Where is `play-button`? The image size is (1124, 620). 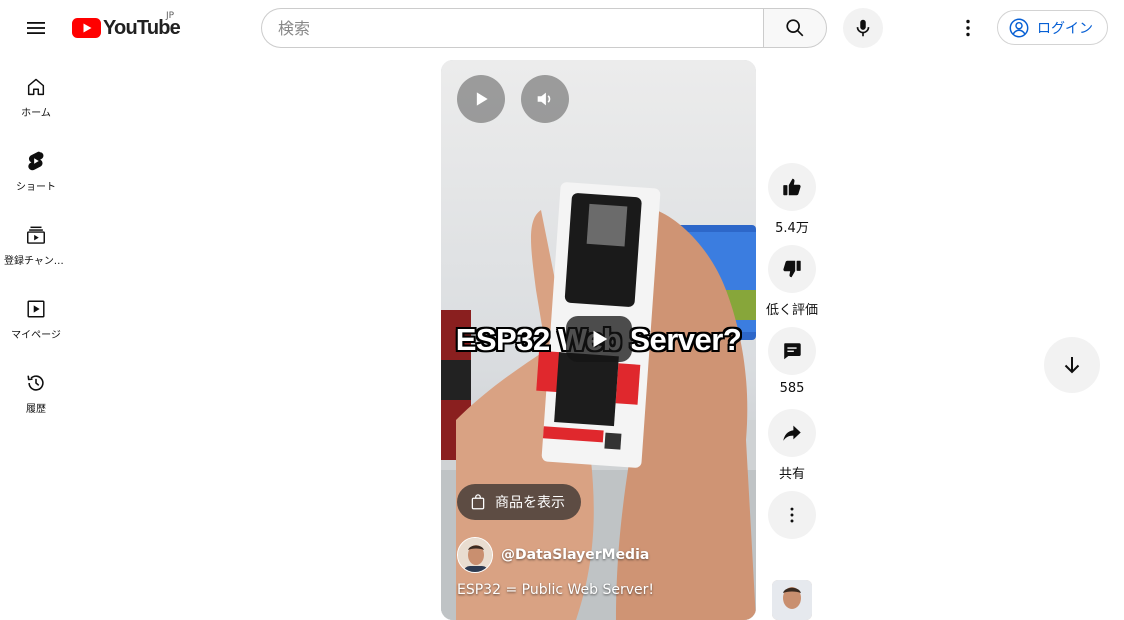
play-button is located at coordinates (481, 99).